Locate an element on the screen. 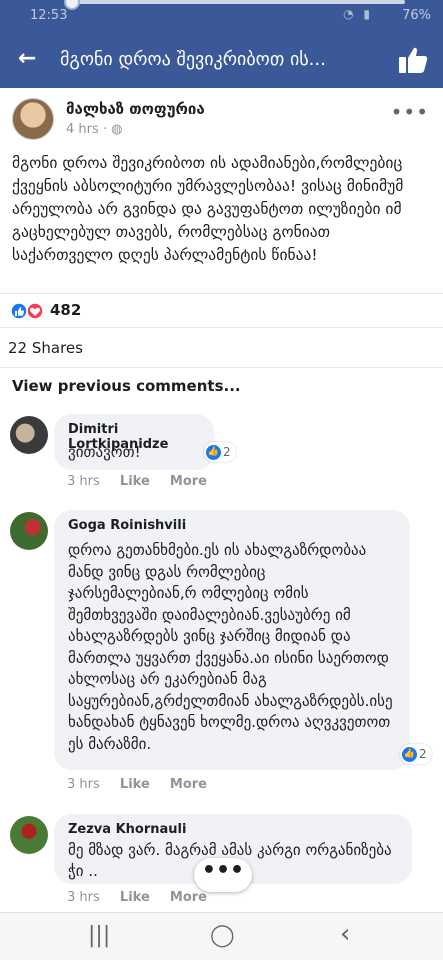 The height and width of the screenshot is (960, 443). thumbs-up-icon is located at coordinates (413, 60).